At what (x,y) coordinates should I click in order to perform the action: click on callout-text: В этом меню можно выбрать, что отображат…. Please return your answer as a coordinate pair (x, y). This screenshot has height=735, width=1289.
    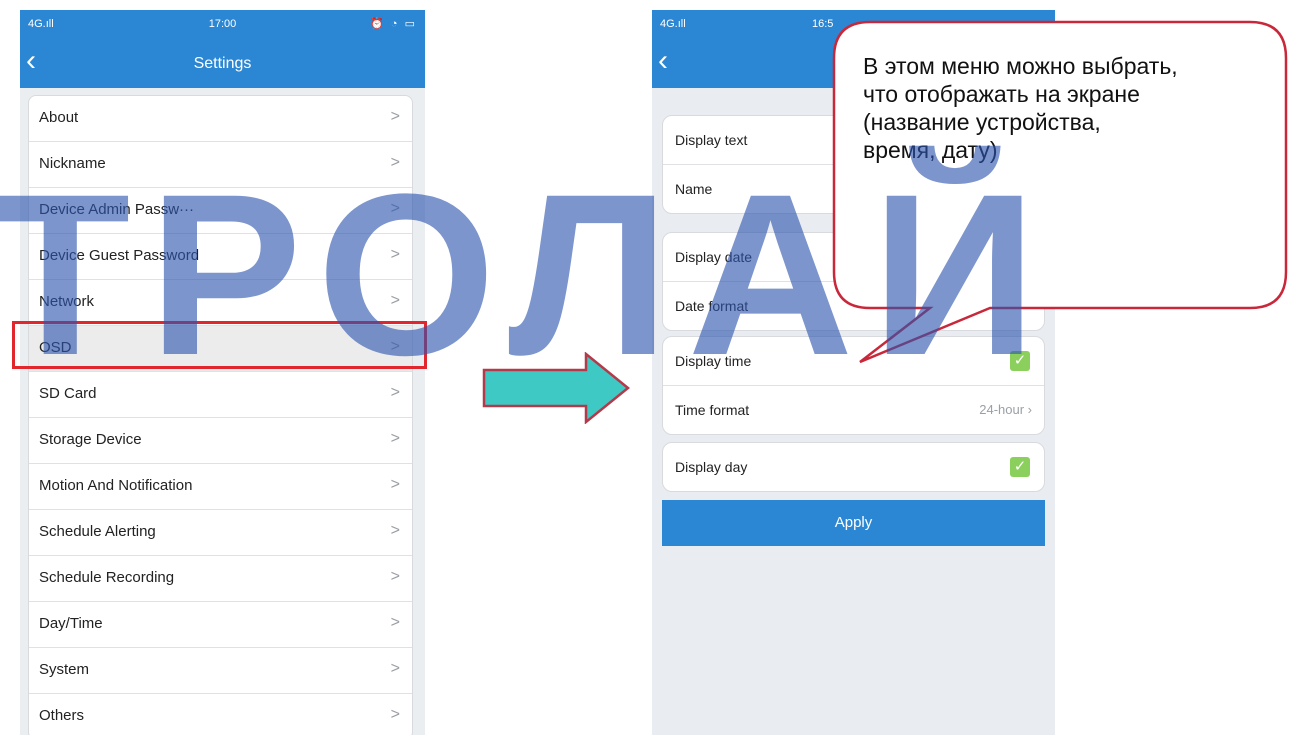
    Looking at the image, I should click on (1020, 108).